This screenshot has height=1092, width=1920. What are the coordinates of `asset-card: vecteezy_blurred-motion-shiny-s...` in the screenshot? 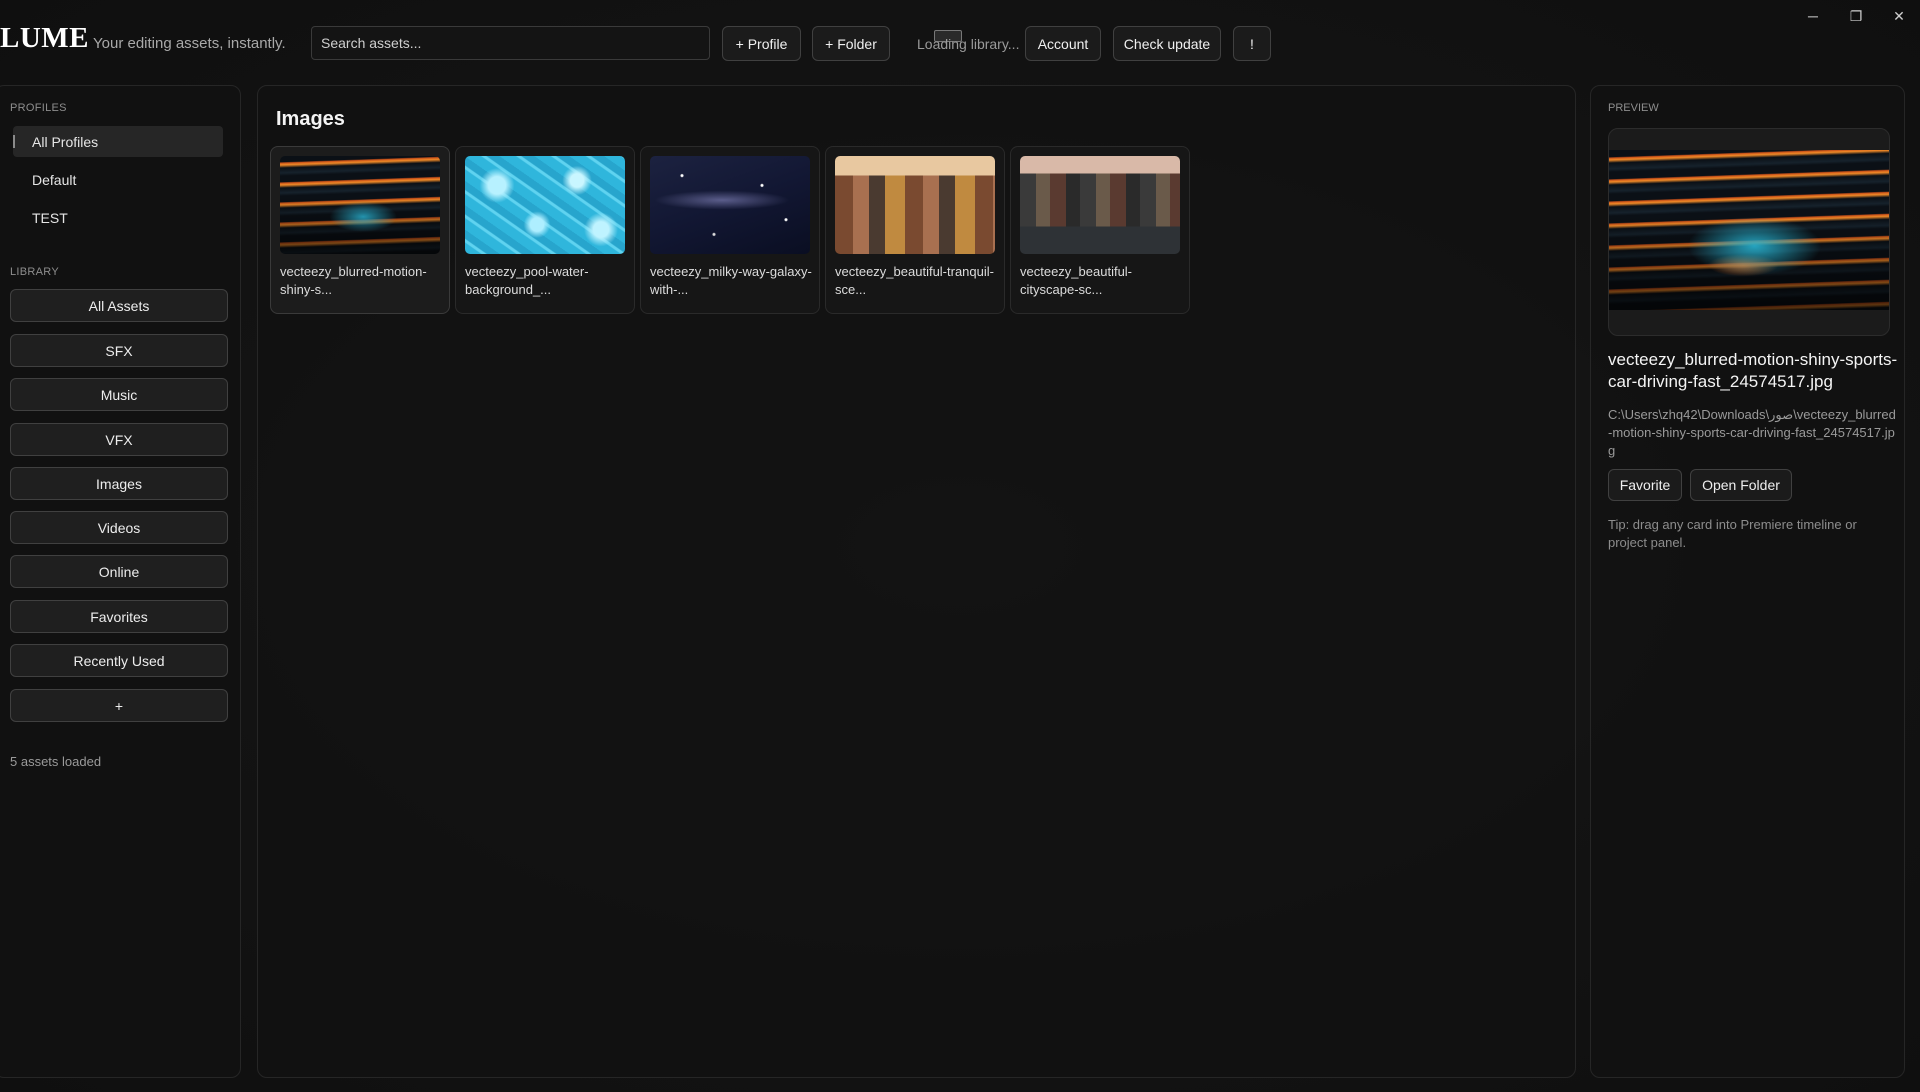 It's located at (360, 230).